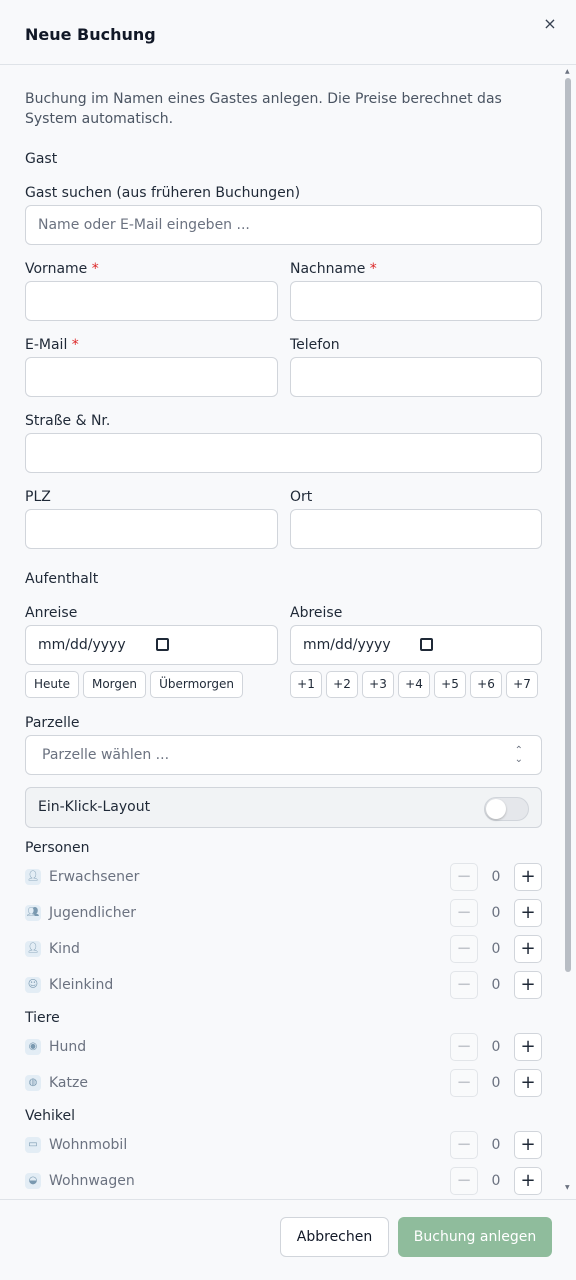 This screenshot has height=1280, width=576. Describe the element at coordinates (496, 949) in the screenshot. I see `child-count: 0` at that location.